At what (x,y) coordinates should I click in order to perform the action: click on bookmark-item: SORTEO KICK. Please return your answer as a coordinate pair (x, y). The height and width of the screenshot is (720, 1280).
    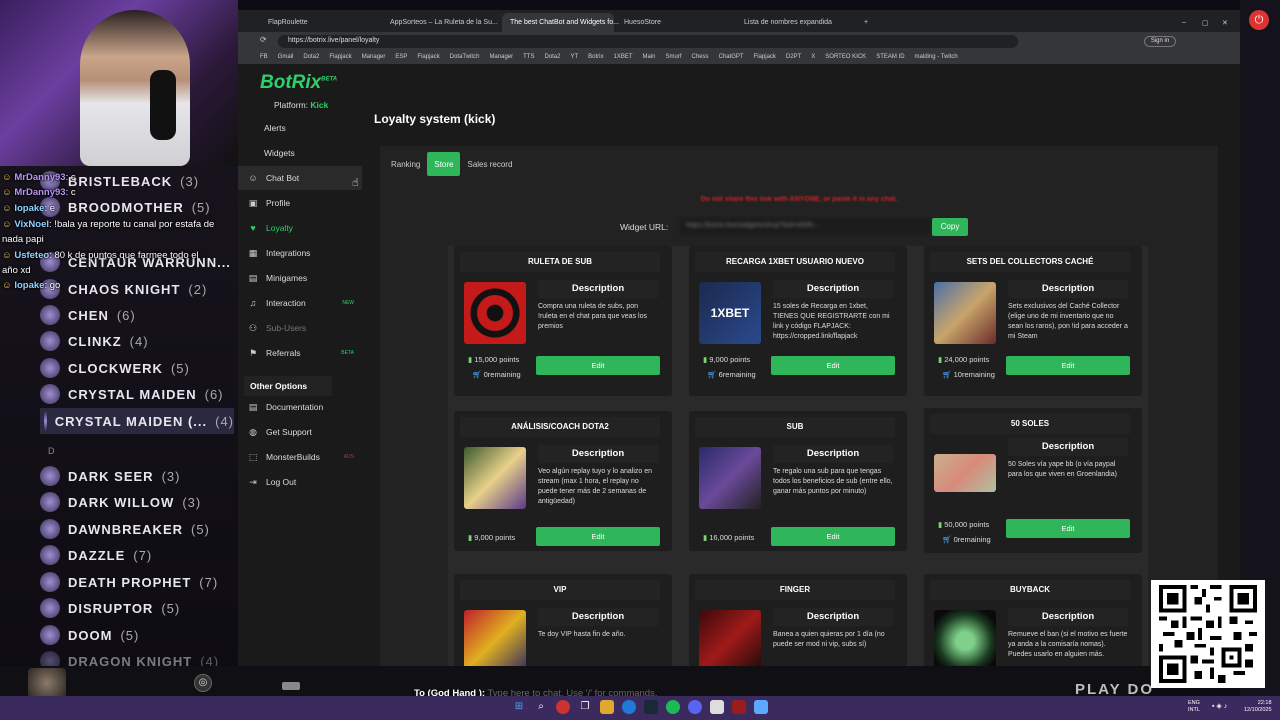
    Looking at the image, I should click on (845, 57).